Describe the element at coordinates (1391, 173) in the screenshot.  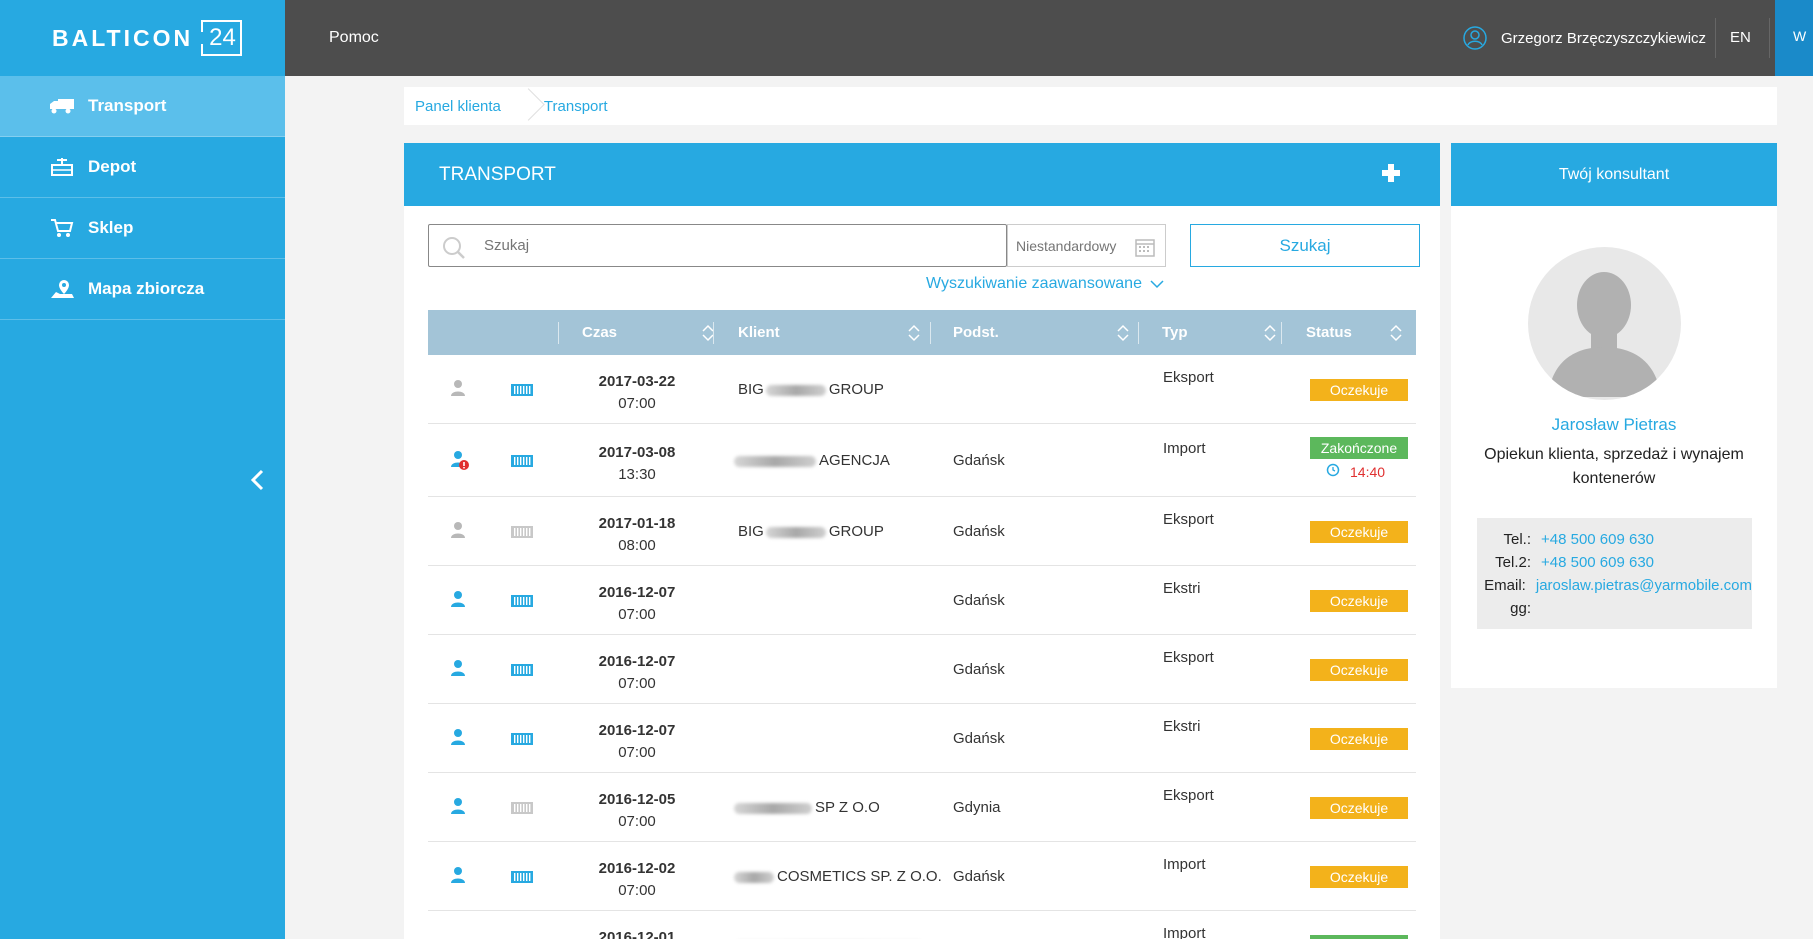
I see `add-transport-button` at that location.